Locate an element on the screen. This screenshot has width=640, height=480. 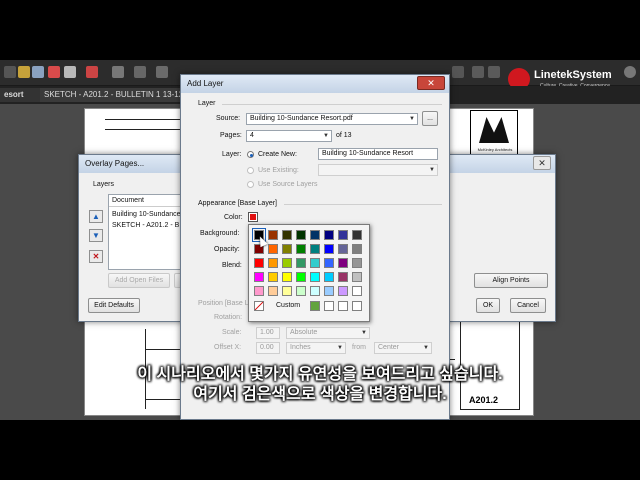
group-divider is located at coordinates (363, 204).